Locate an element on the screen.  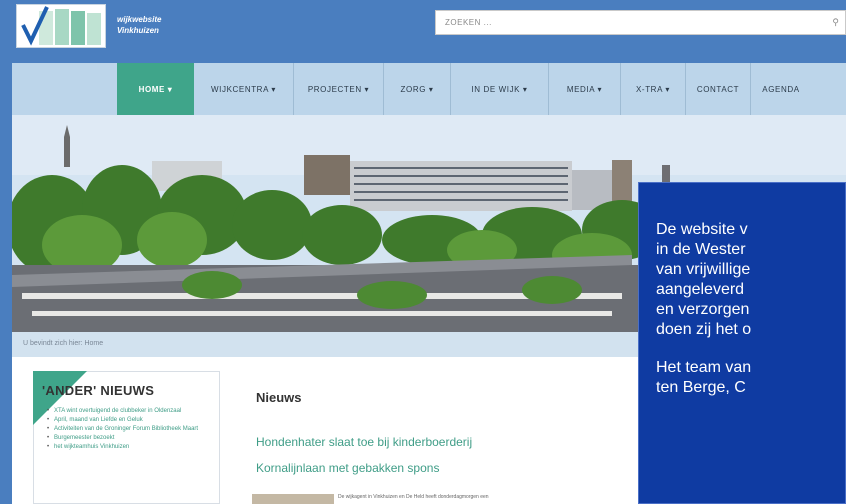
nav-item-projecten: PROJECTEN ▾ is located at coordinates (339, 89).